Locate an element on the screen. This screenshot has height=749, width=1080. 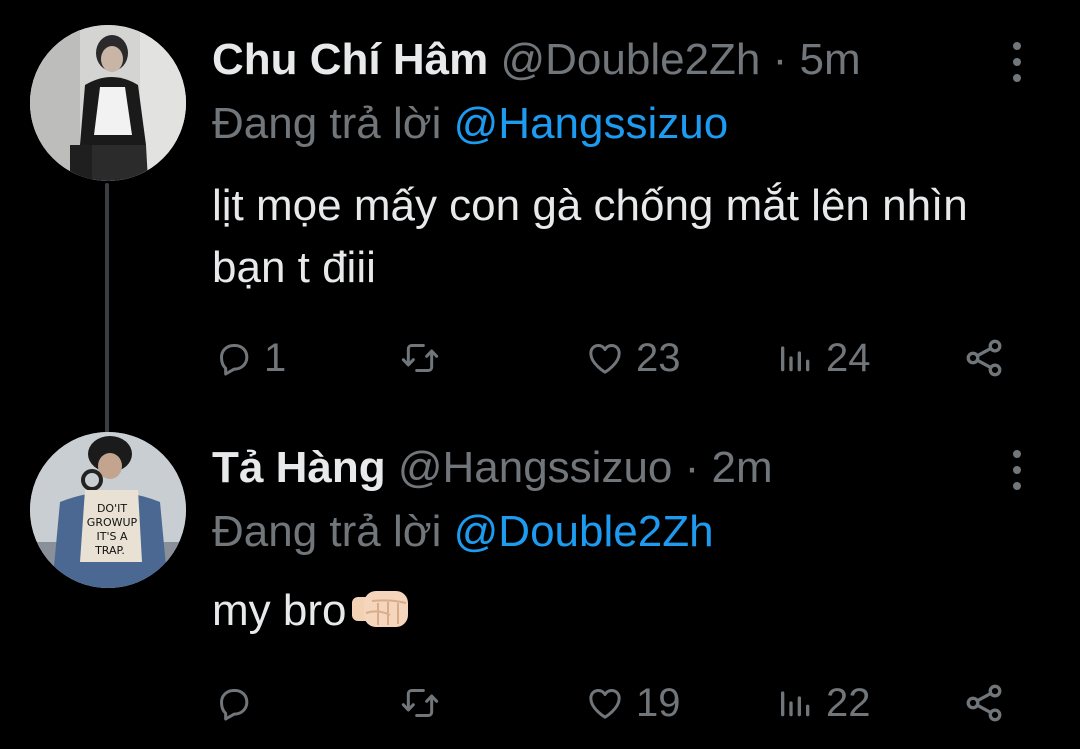
replying-to: Đang trả lời @Double2Zh is located at coordinates (463, 532).